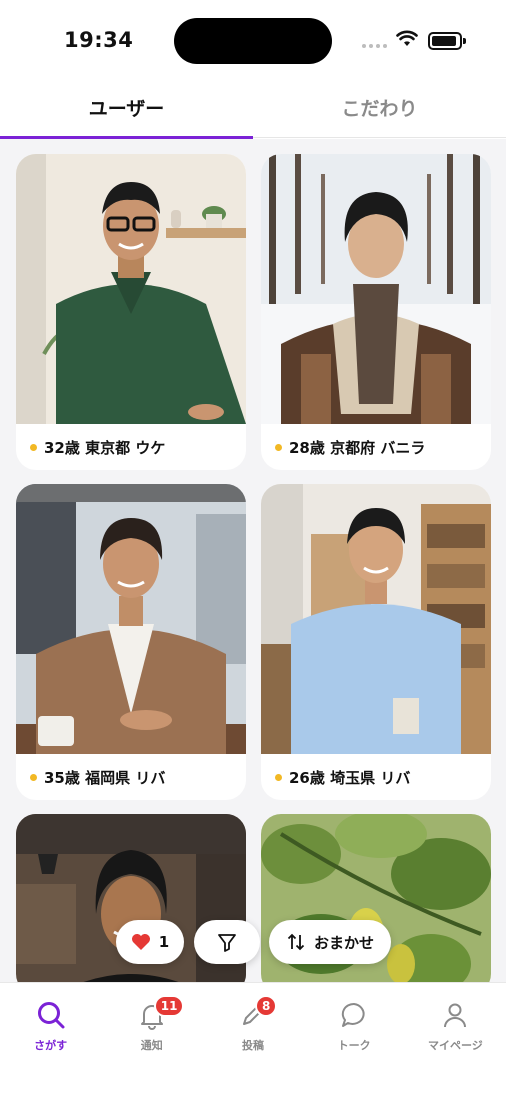  What do you see at coordinates (151, 1045) in the screenshot?
I see `nav-label: 通知` at bounding box center [151, 1045].